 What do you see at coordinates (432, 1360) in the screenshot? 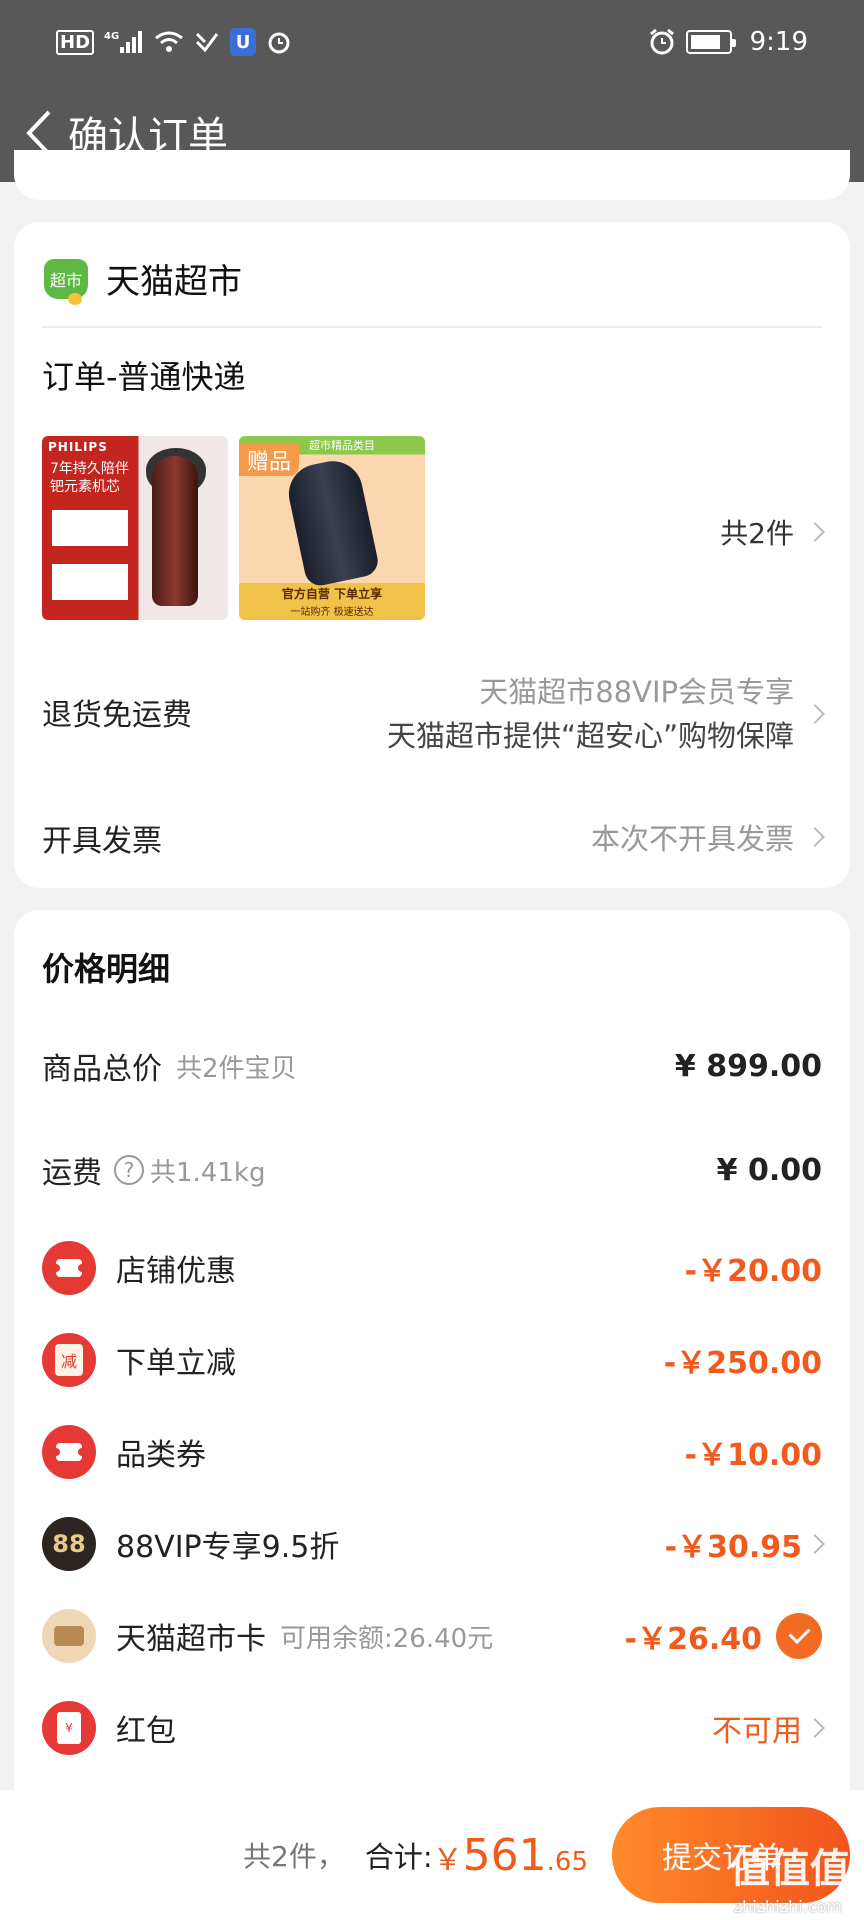
I see `discount-row-instant: 减 下单立减 -￥250.00` at bounding box center [432, 1360].